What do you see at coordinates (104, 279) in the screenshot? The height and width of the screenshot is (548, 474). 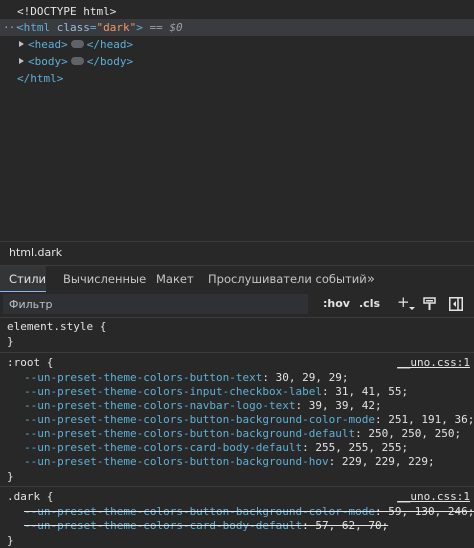 I see `tab-computed: Вычисленные` at bounding box center [104, 279].